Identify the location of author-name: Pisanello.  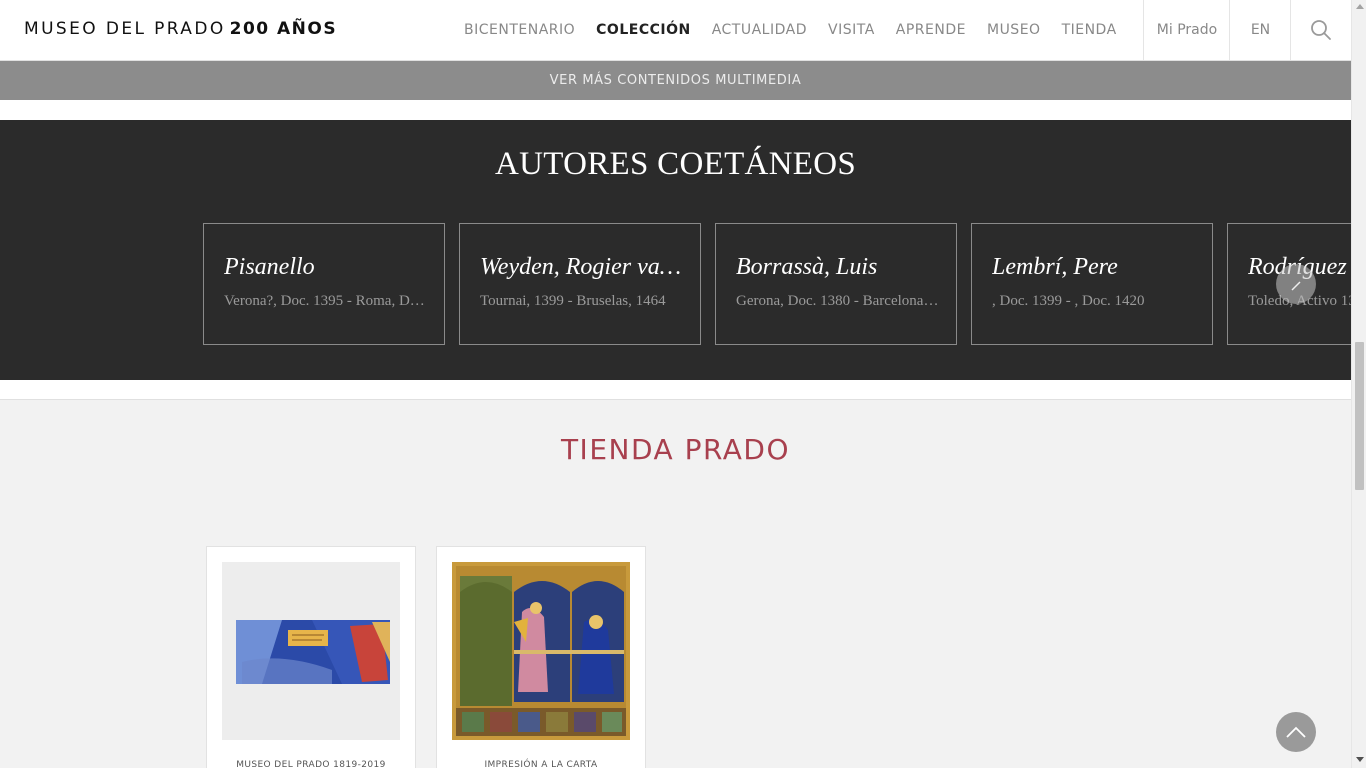
(269, 267).